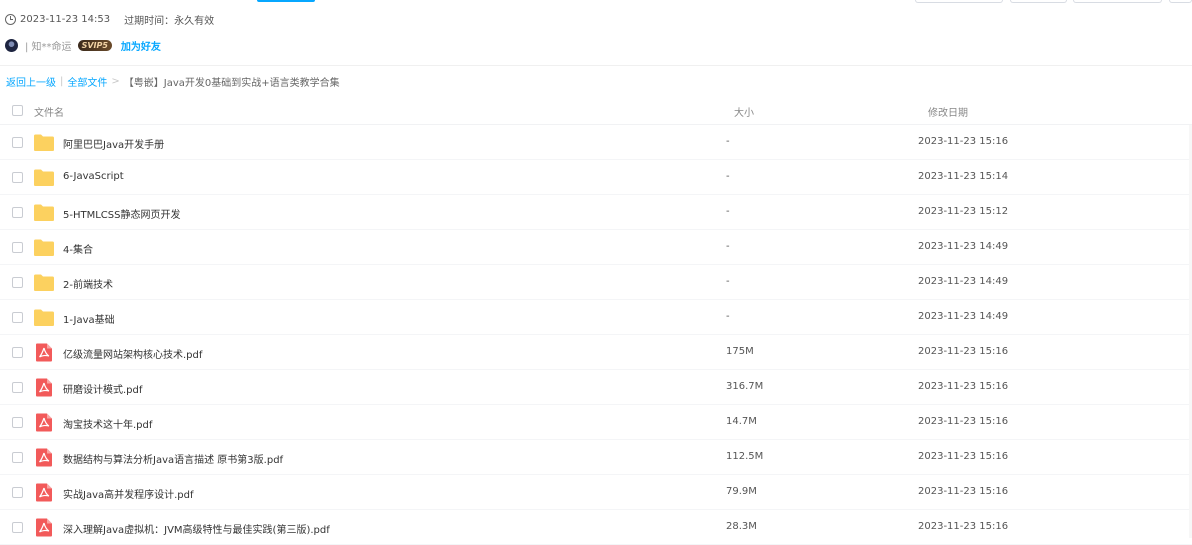 This screenshot has width=1192, height=545. What do you see at coordinates (596, 317) in the screenshot?
I see `table-row: 1-Java基础 - 2023-11-23 14:49` at bounding box center [596, 317].